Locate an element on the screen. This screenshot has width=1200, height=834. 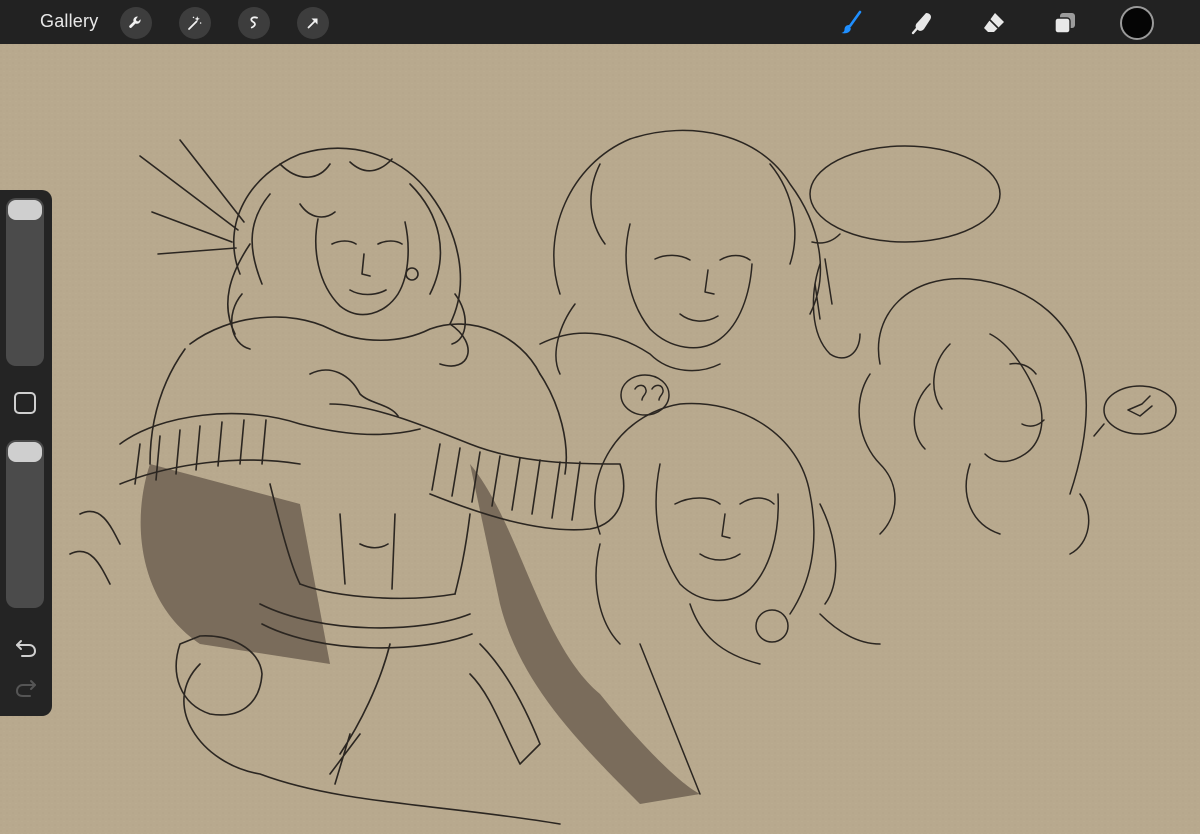
eraser-icon is located at coordinates (994, 22).